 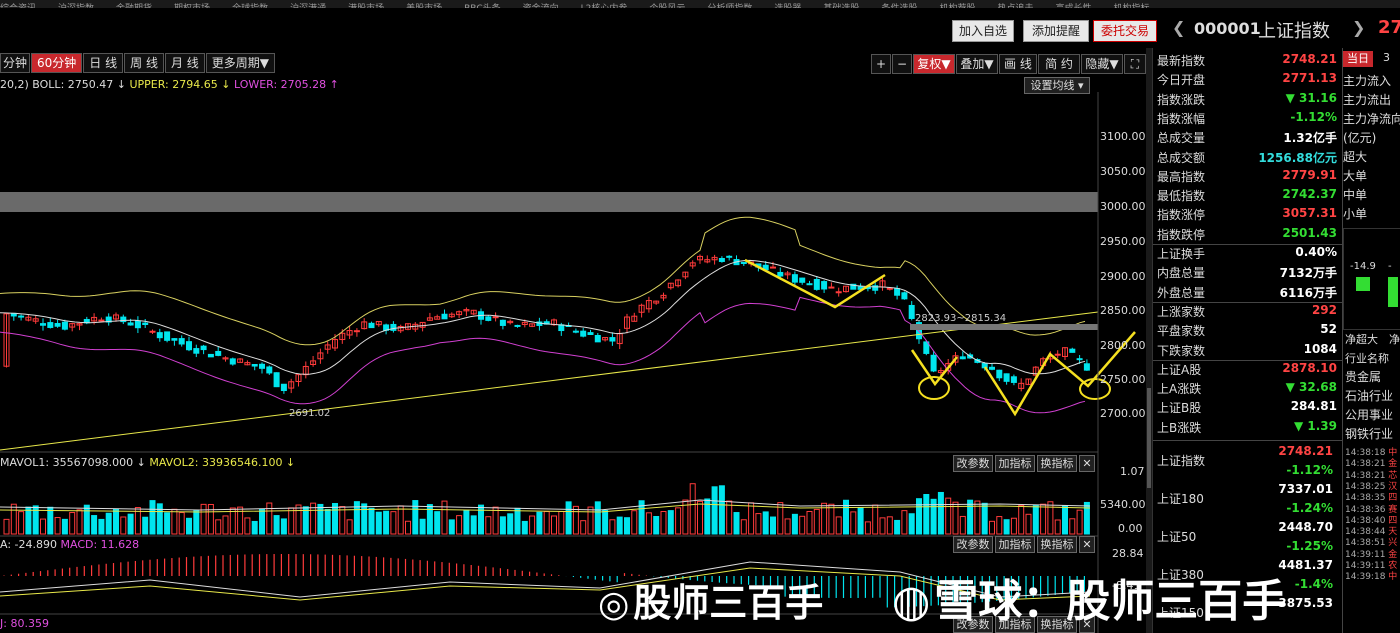 I want to click on quote-value: 1084, so click(x=1320, y=348).